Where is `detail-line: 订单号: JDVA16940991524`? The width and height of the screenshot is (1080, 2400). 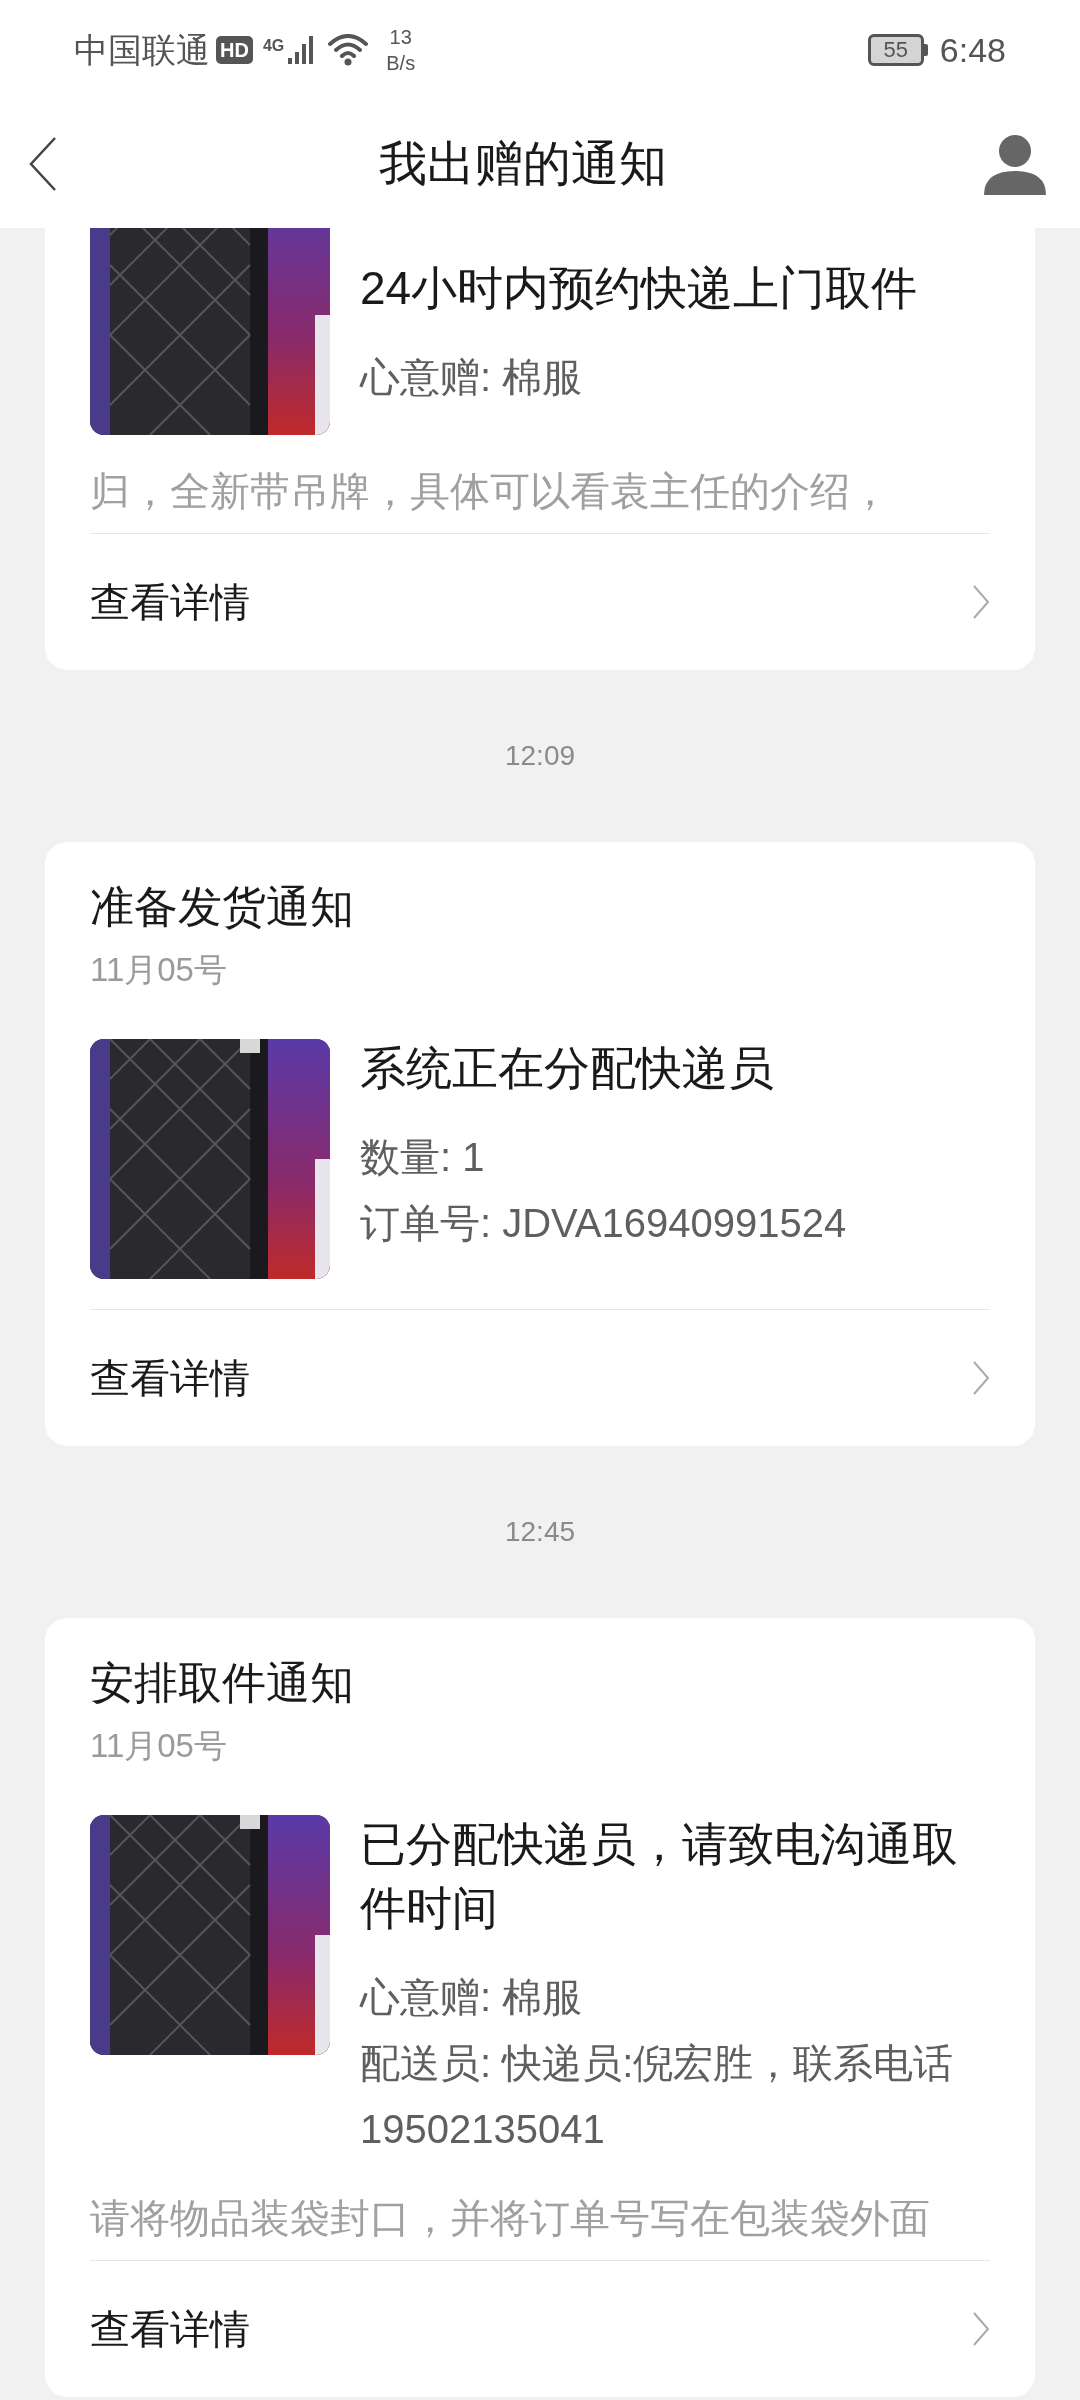
detail-line: 订单号: JDVA16940991524 is located at coordinates (604, 1223).